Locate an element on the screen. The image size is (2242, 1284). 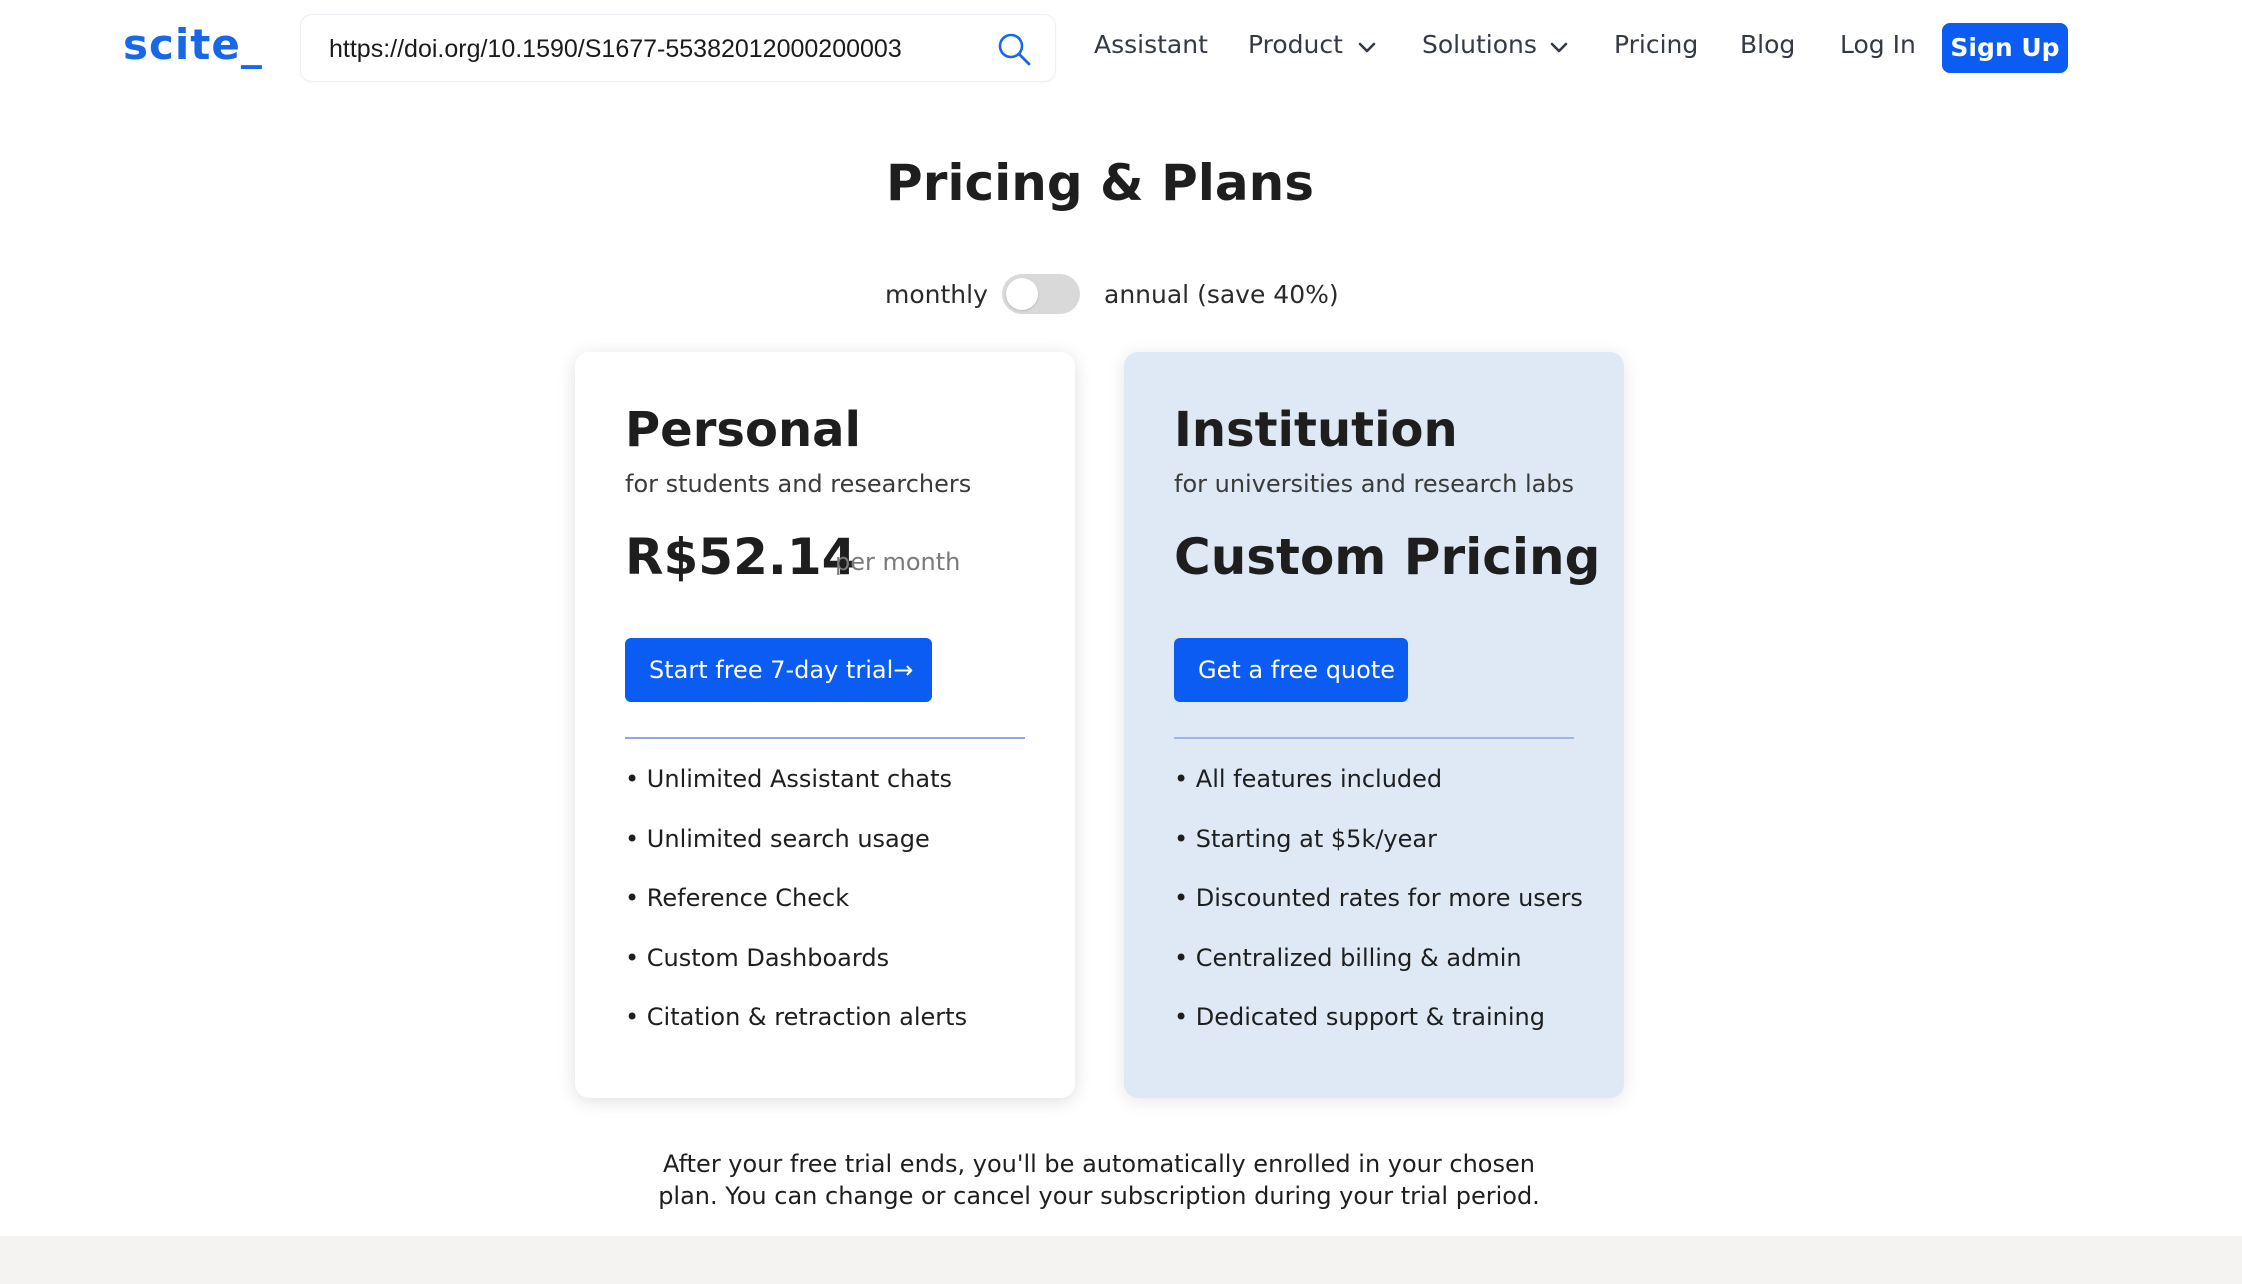
nav-product: Product is located at coordinates (1295, 44).